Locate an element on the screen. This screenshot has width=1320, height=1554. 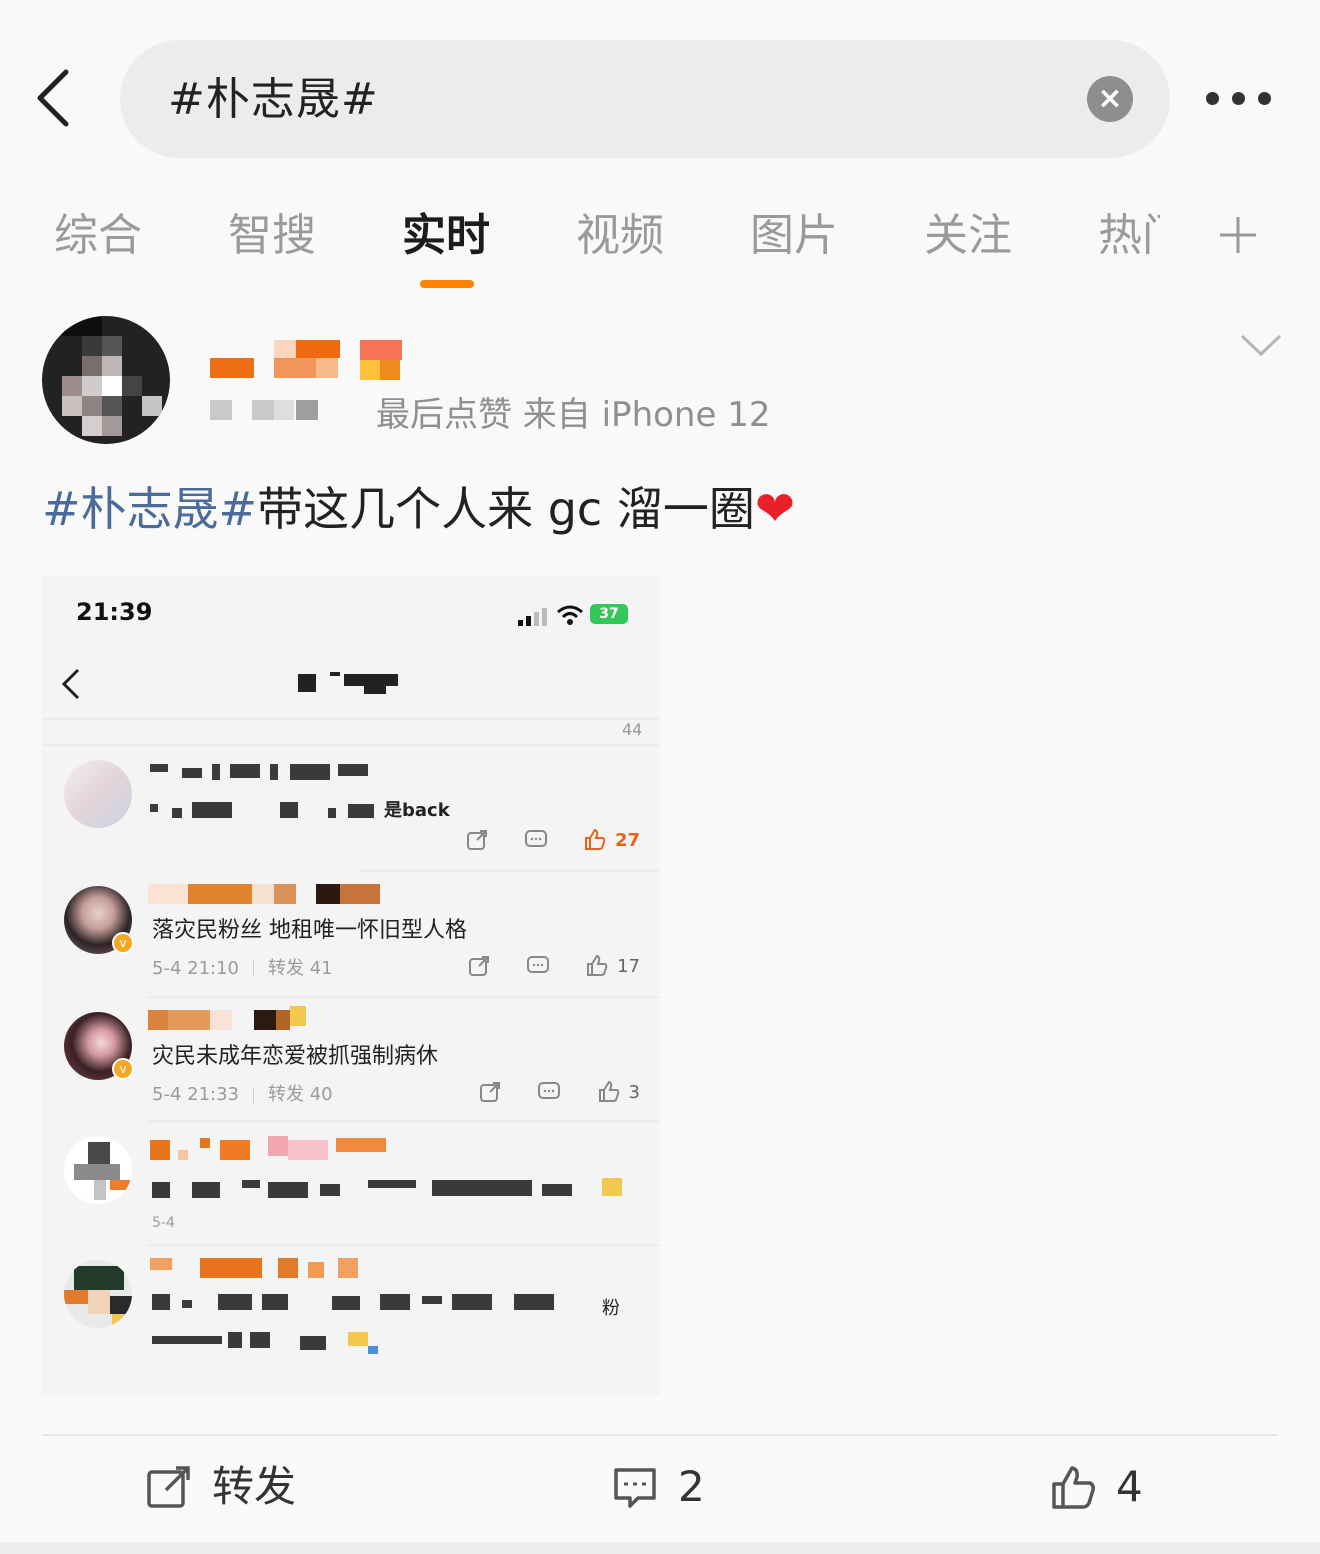
tab-video: 视频 is located at coordinates (620, 236).